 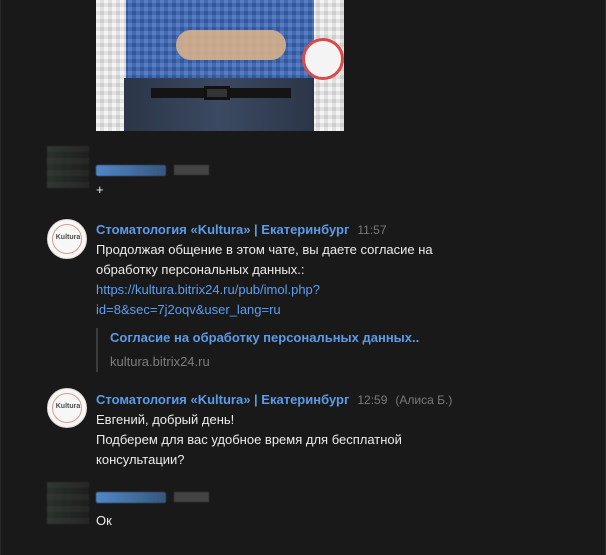 What do you see at coordinates (188, 309) in the screenshot?
I see `consent-link-line-2: id=8&sec=7j2oqv&user_lang=ru` at bounding box center [188, 309].